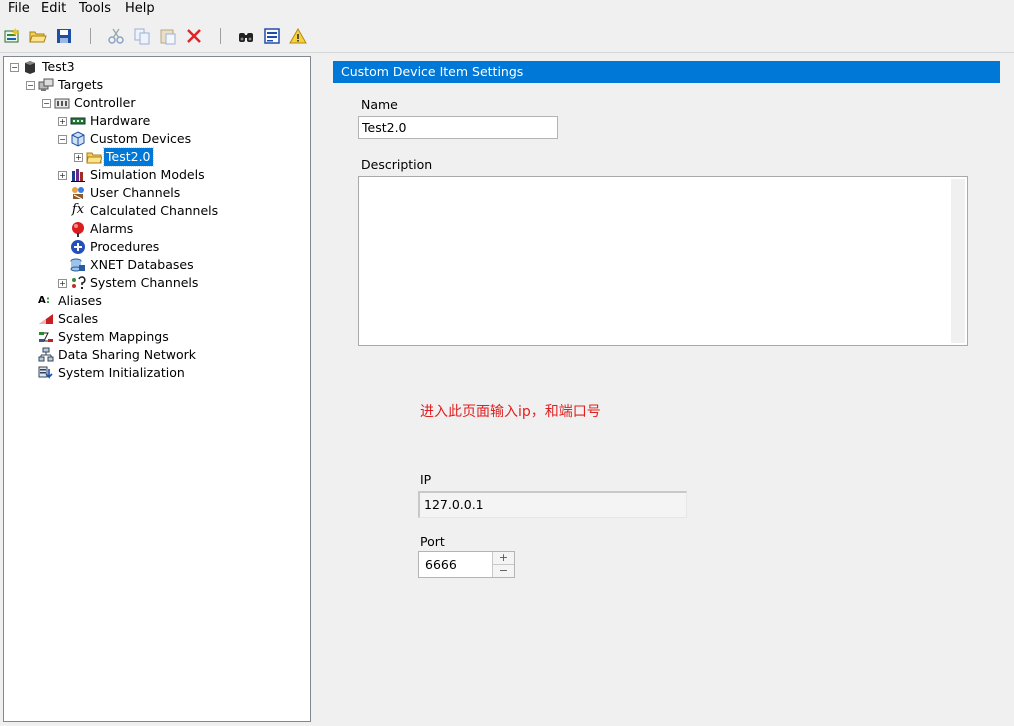 This screenshot has height=726, width=1014. I want to click on port-stepper: 6666 + −, so click(466, 564).